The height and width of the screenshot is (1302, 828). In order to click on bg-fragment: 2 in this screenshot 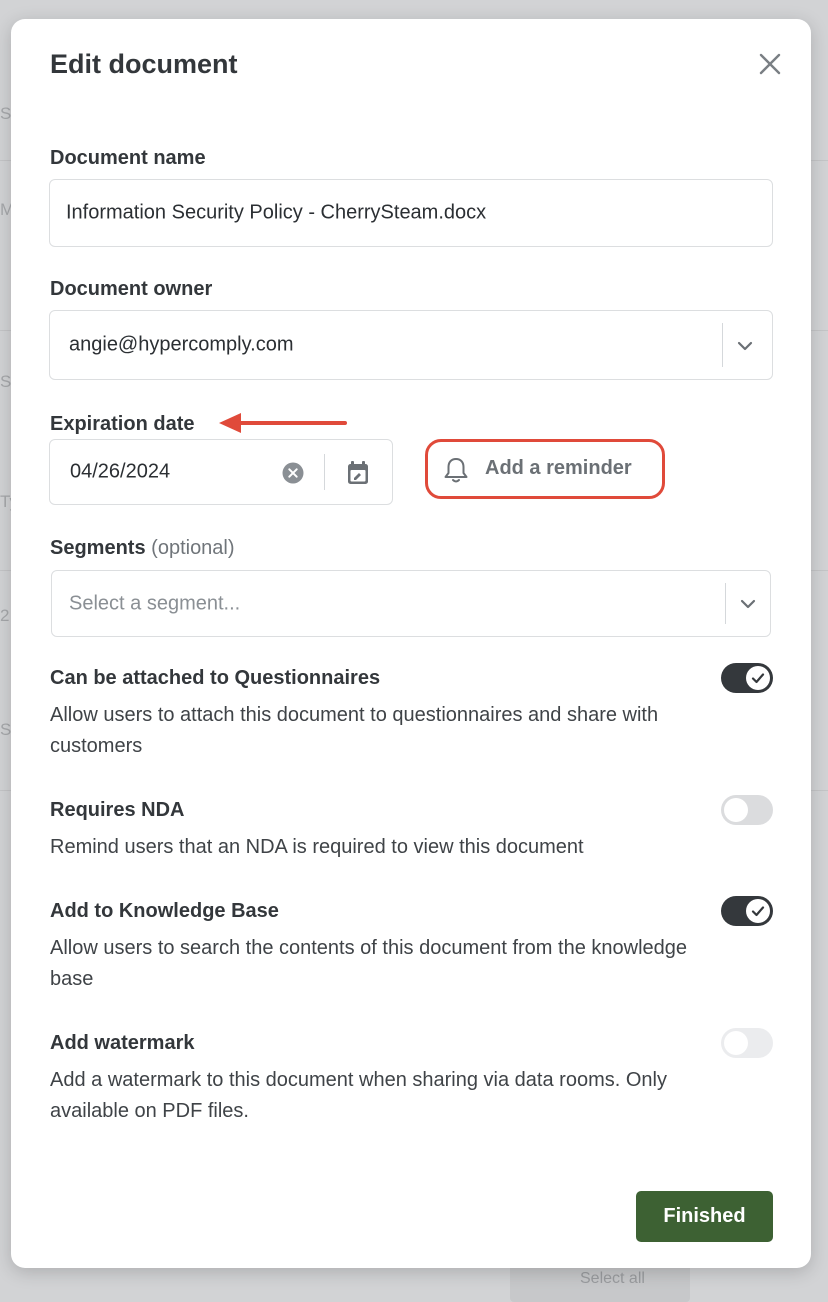, I will do `click(5, 615)`.